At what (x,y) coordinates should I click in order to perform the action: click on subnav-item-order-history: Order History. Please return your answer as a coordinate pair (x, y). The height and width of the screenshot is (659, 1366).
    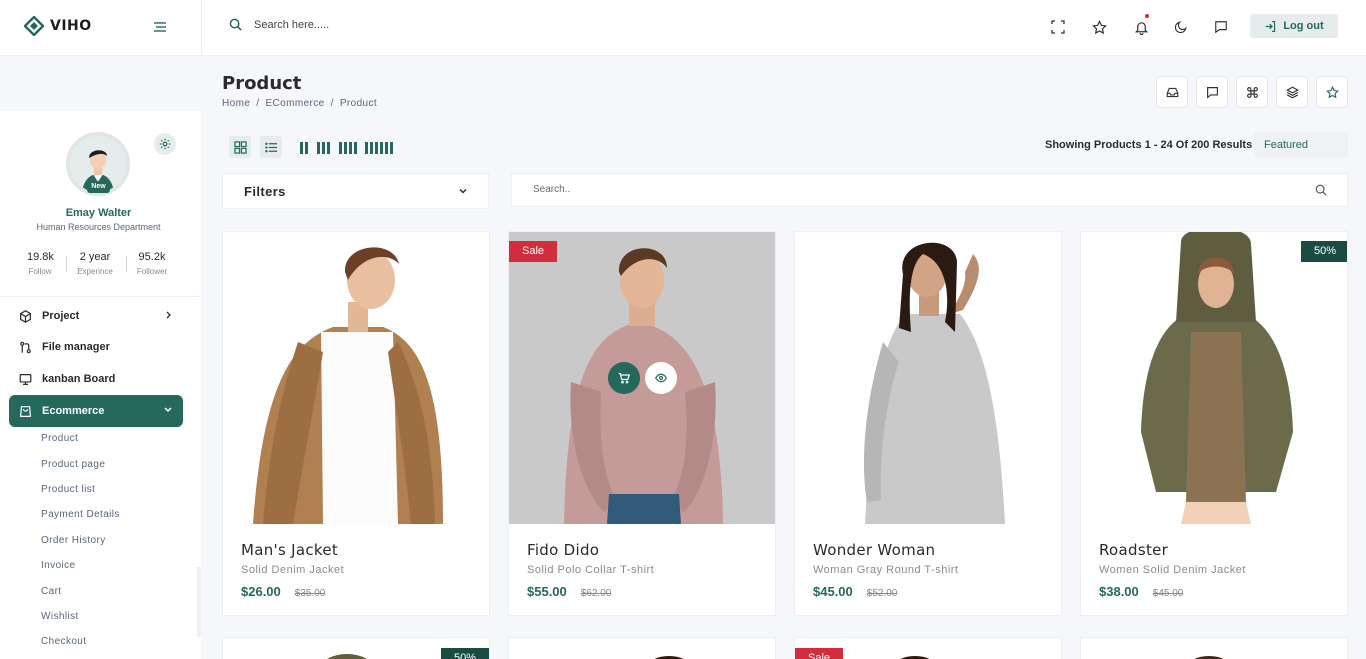
    Looking at the image, I should click on (73, 540).